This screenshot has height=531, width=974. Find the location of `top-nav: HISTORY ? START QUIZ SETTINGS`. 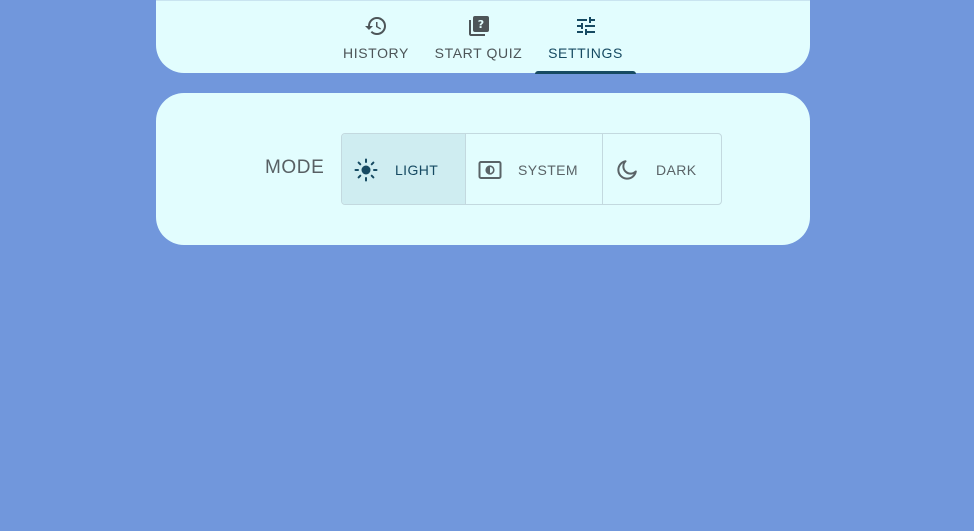

top-nav: HISTORY ? START QUIZ SETTINGS is located at coordinates (483, 37).